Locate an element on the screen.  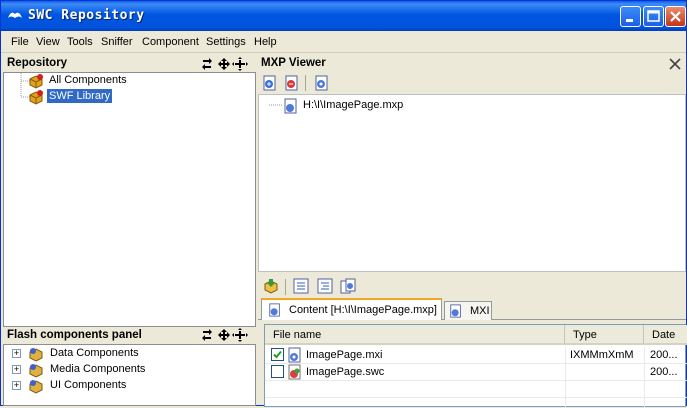
tab-content-label: Content [H:\I\ImagePage.mxp] is located at coordinates (363, 310).